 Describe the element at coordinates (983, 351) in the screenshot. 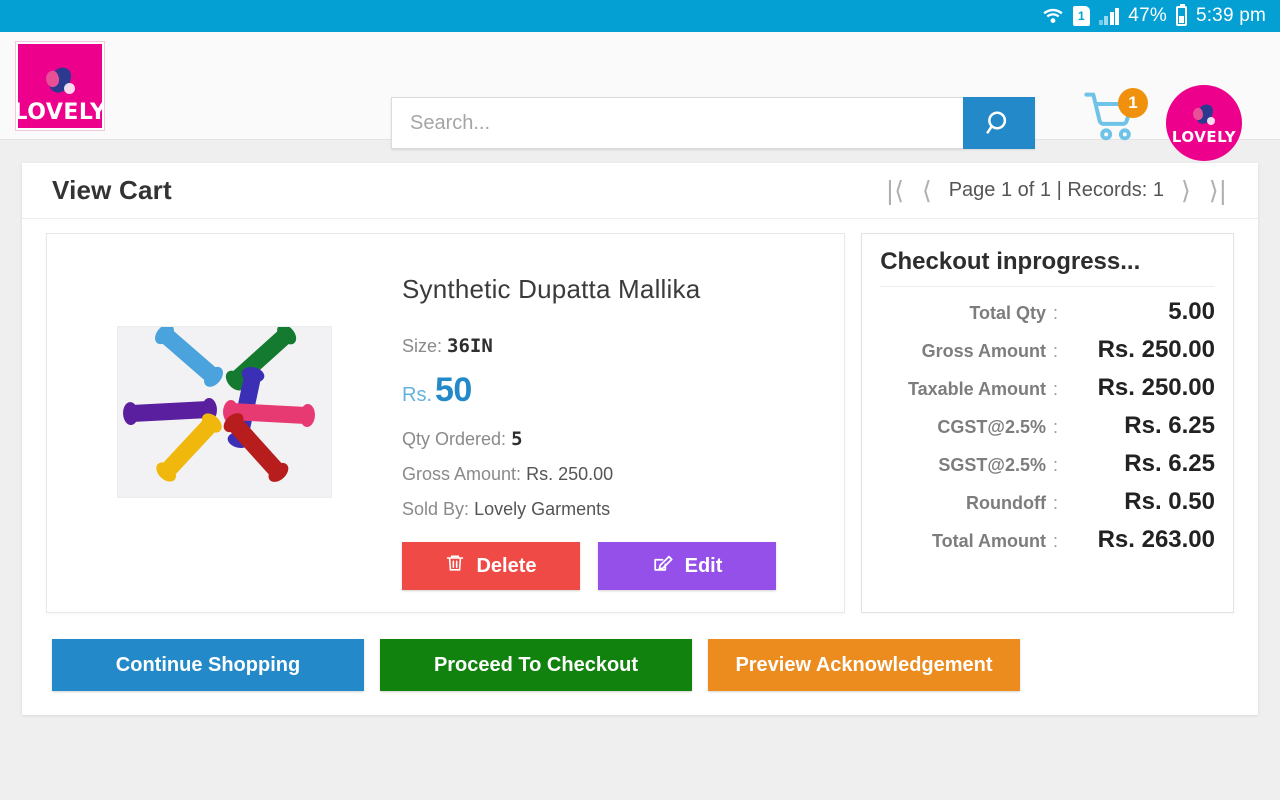

I see `summary-row-label: Gross Amount` at that location.